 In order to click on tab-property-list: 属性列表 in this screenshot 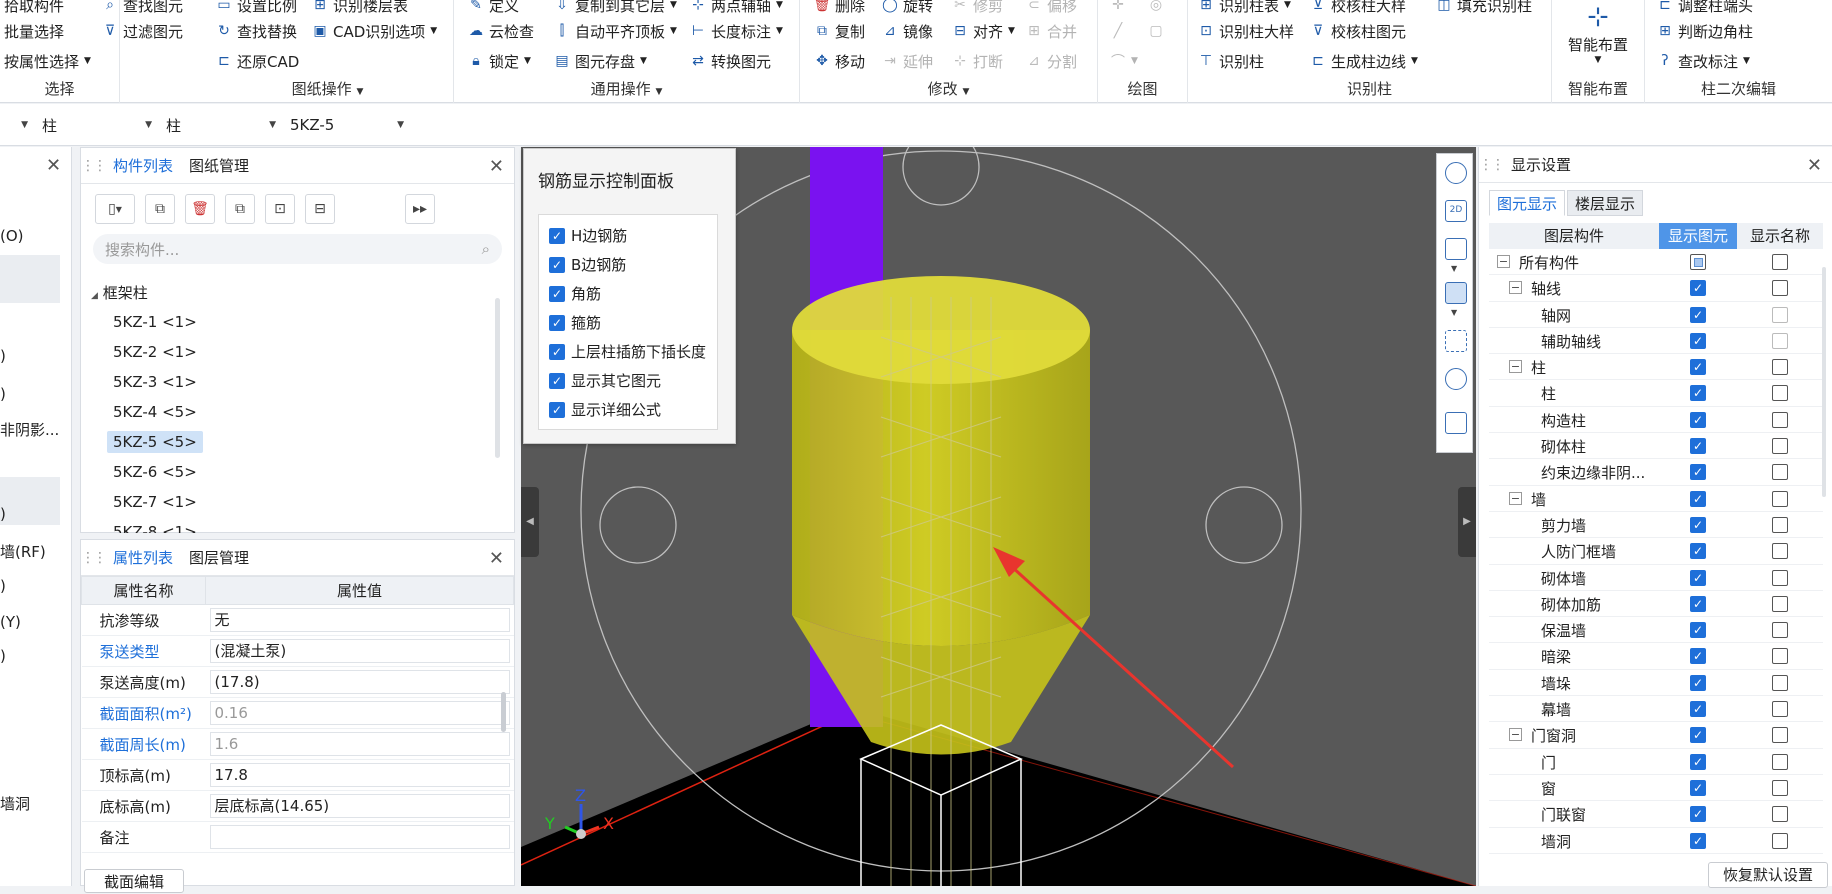, I will do `click(143, 558)`.